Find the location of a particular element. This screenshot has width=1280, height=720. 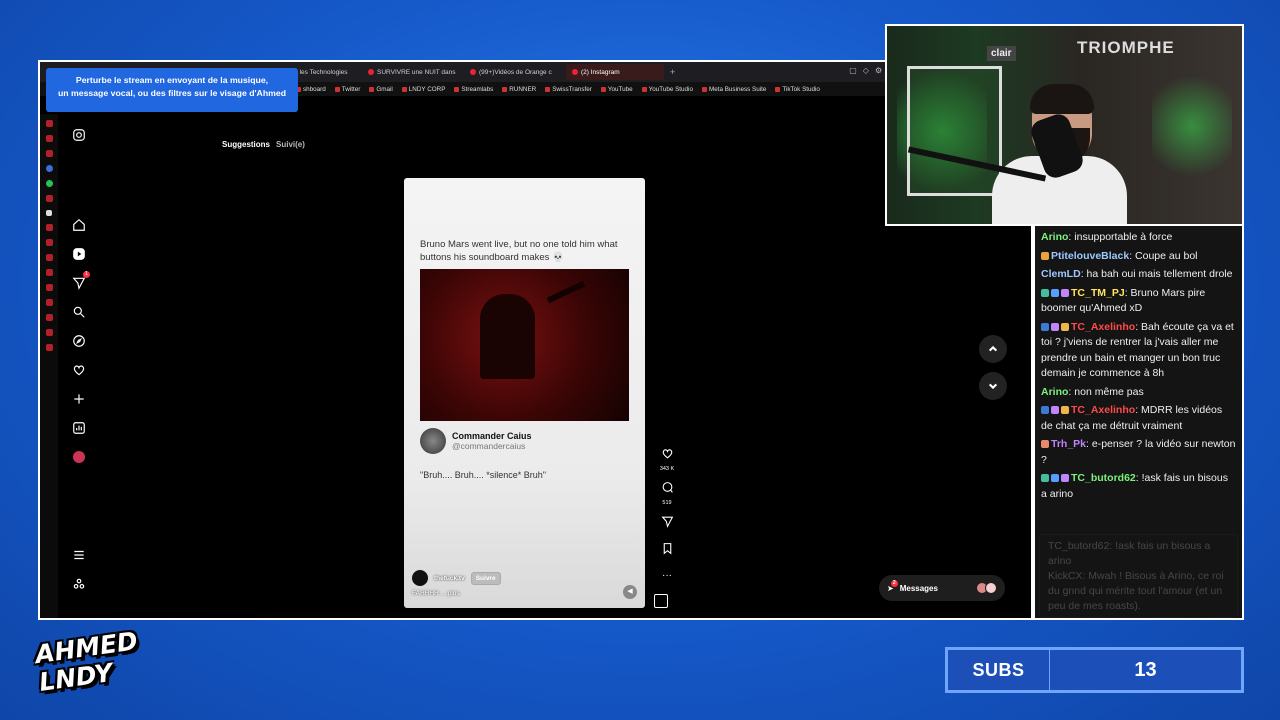

chat-username: Trh_Pk is located at coordinates (1068, 444).